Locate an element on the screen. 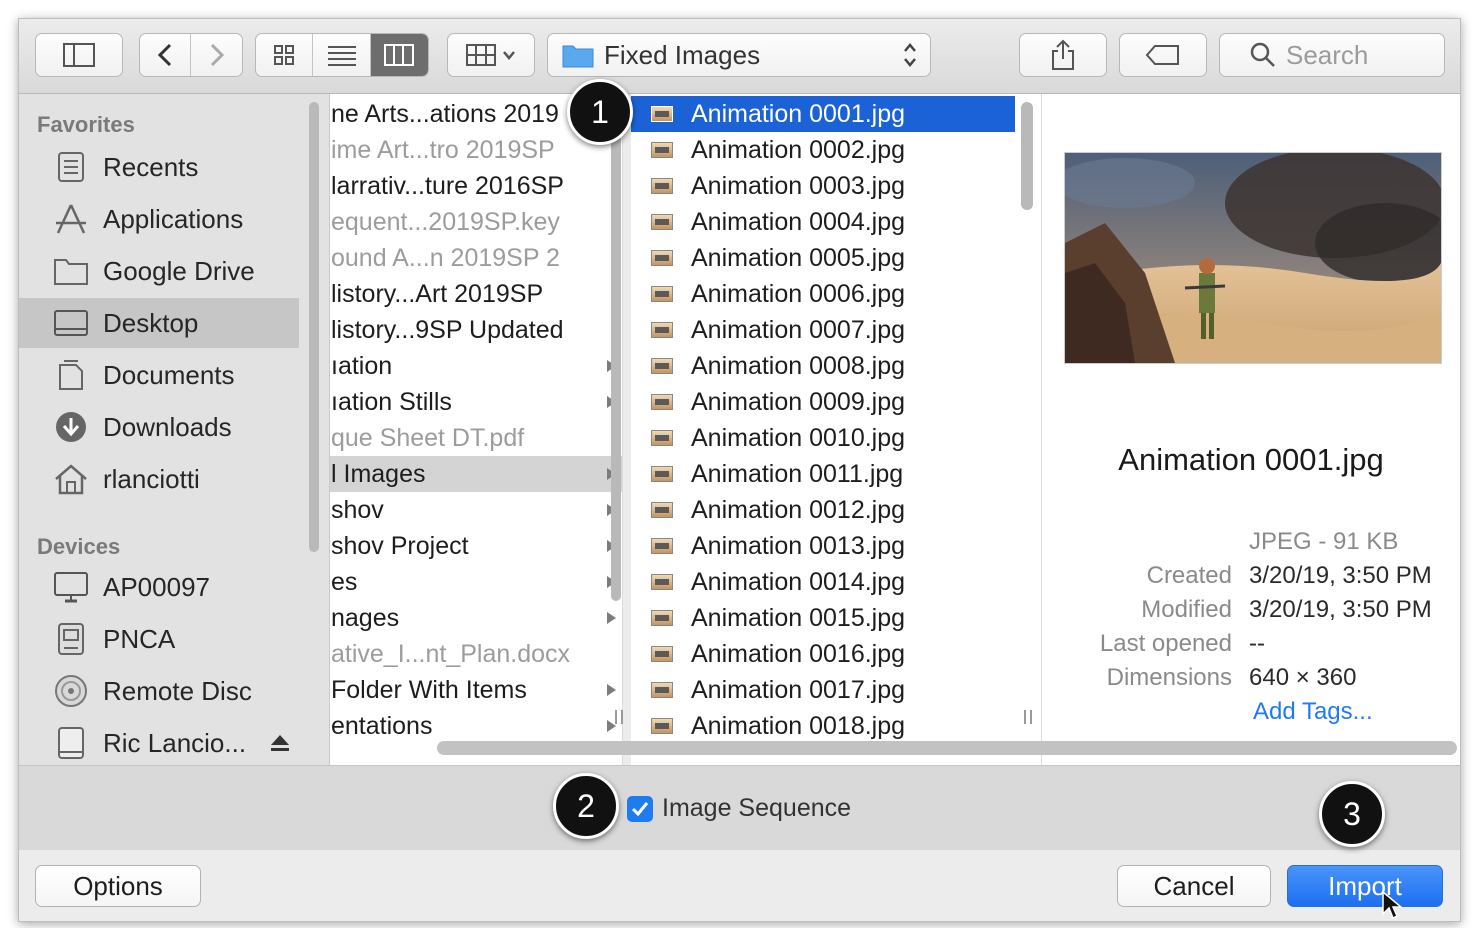 Image resolution: width=1477 pixels, height=928 pixels. column-view-button is located at coordinates (399, 55).